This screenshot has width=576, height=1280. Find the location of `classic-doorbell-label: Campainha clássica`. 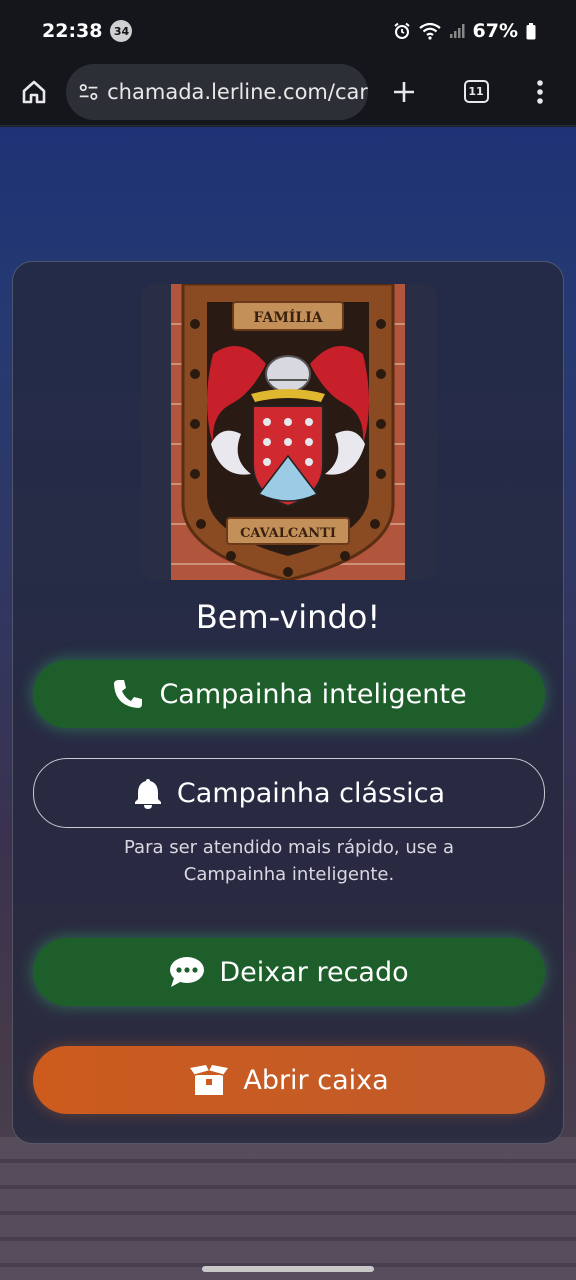

classic-doorbell-label: Campainha clássica is located at coordinates (311, 793).